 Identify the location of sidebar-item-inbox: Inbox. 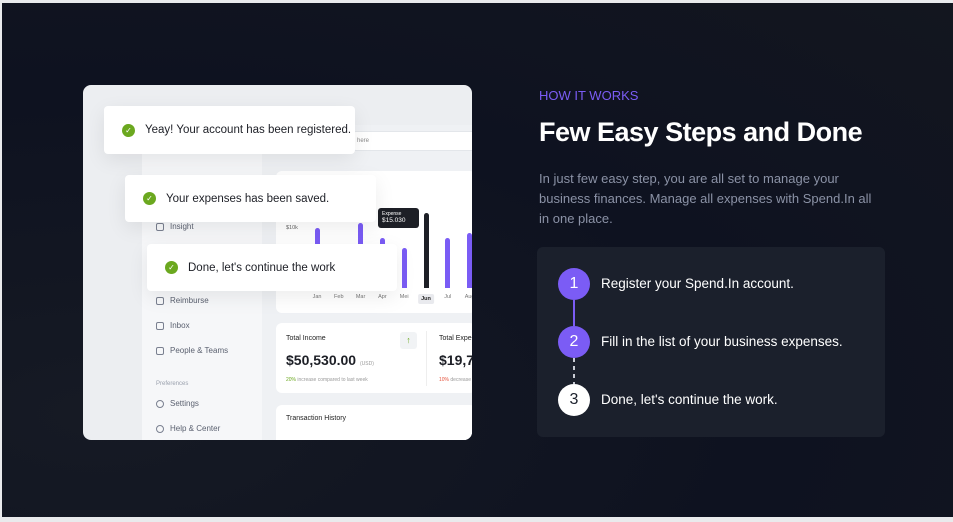
(173, 325).